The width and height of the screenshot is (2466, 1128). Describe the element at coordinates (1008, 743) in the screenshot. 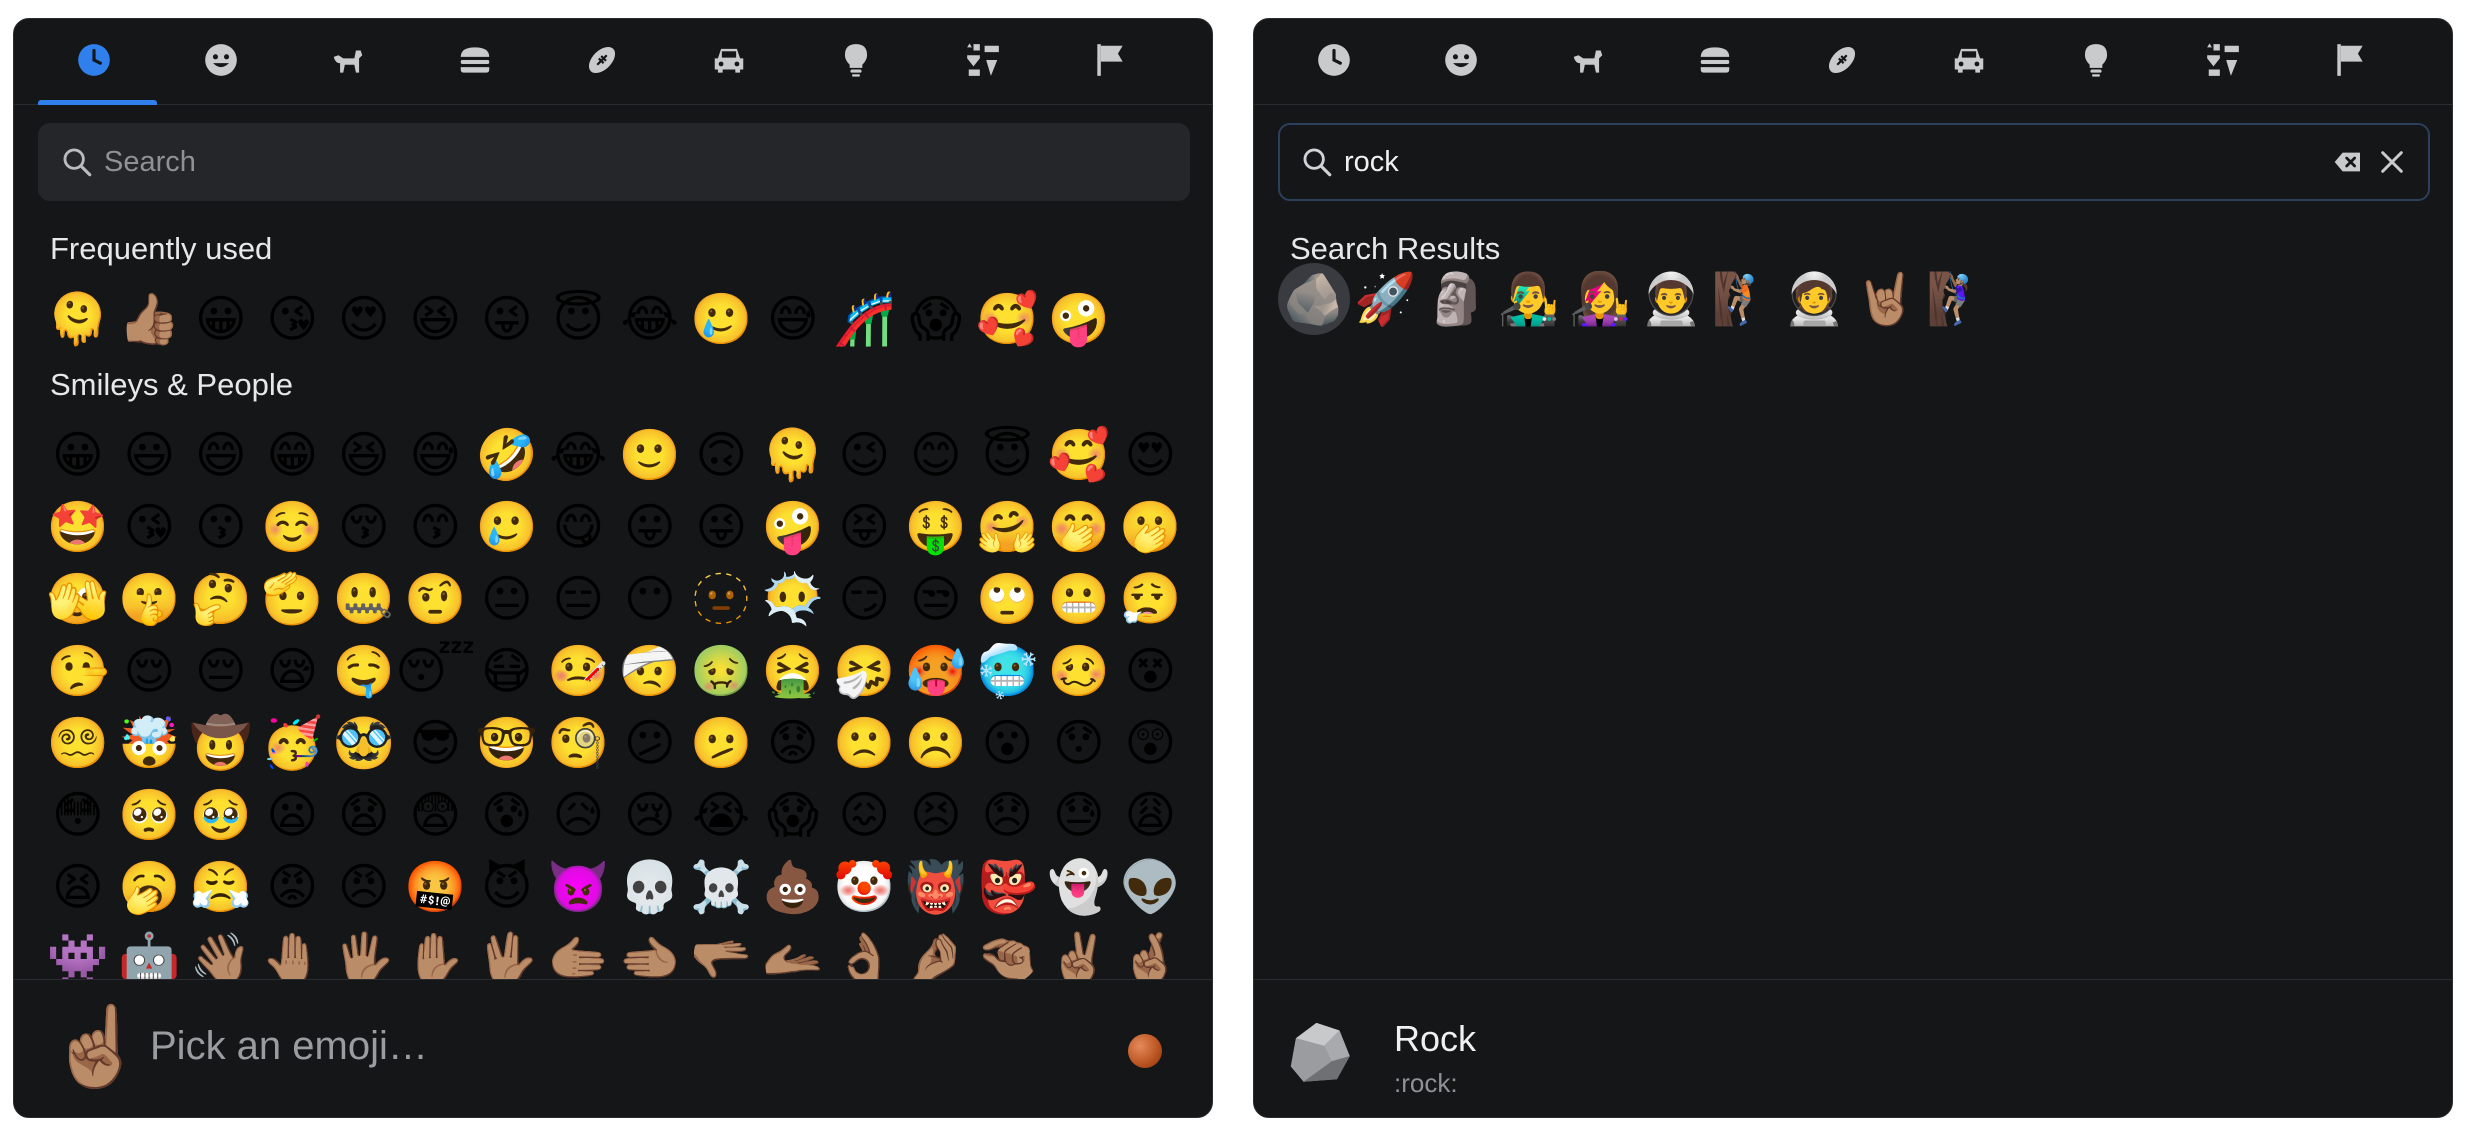

I see `smiley-emoji: 😮` at that location.